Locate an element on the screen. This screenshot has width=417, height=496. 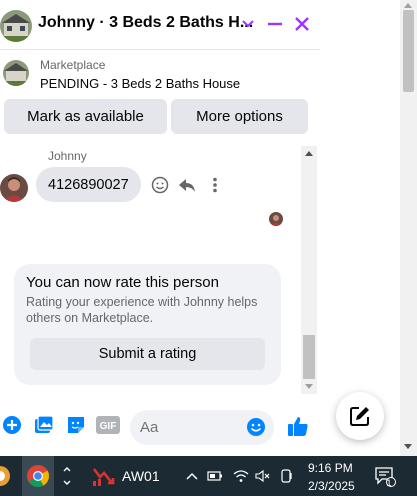
thumbs-up-icon is located at coordinates (298, 426).